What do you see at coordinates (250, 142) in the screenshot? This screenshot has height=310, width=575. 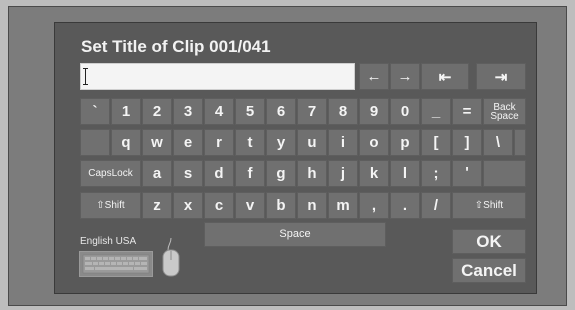 I see `key-t: t` at bounding box center [250, 142].